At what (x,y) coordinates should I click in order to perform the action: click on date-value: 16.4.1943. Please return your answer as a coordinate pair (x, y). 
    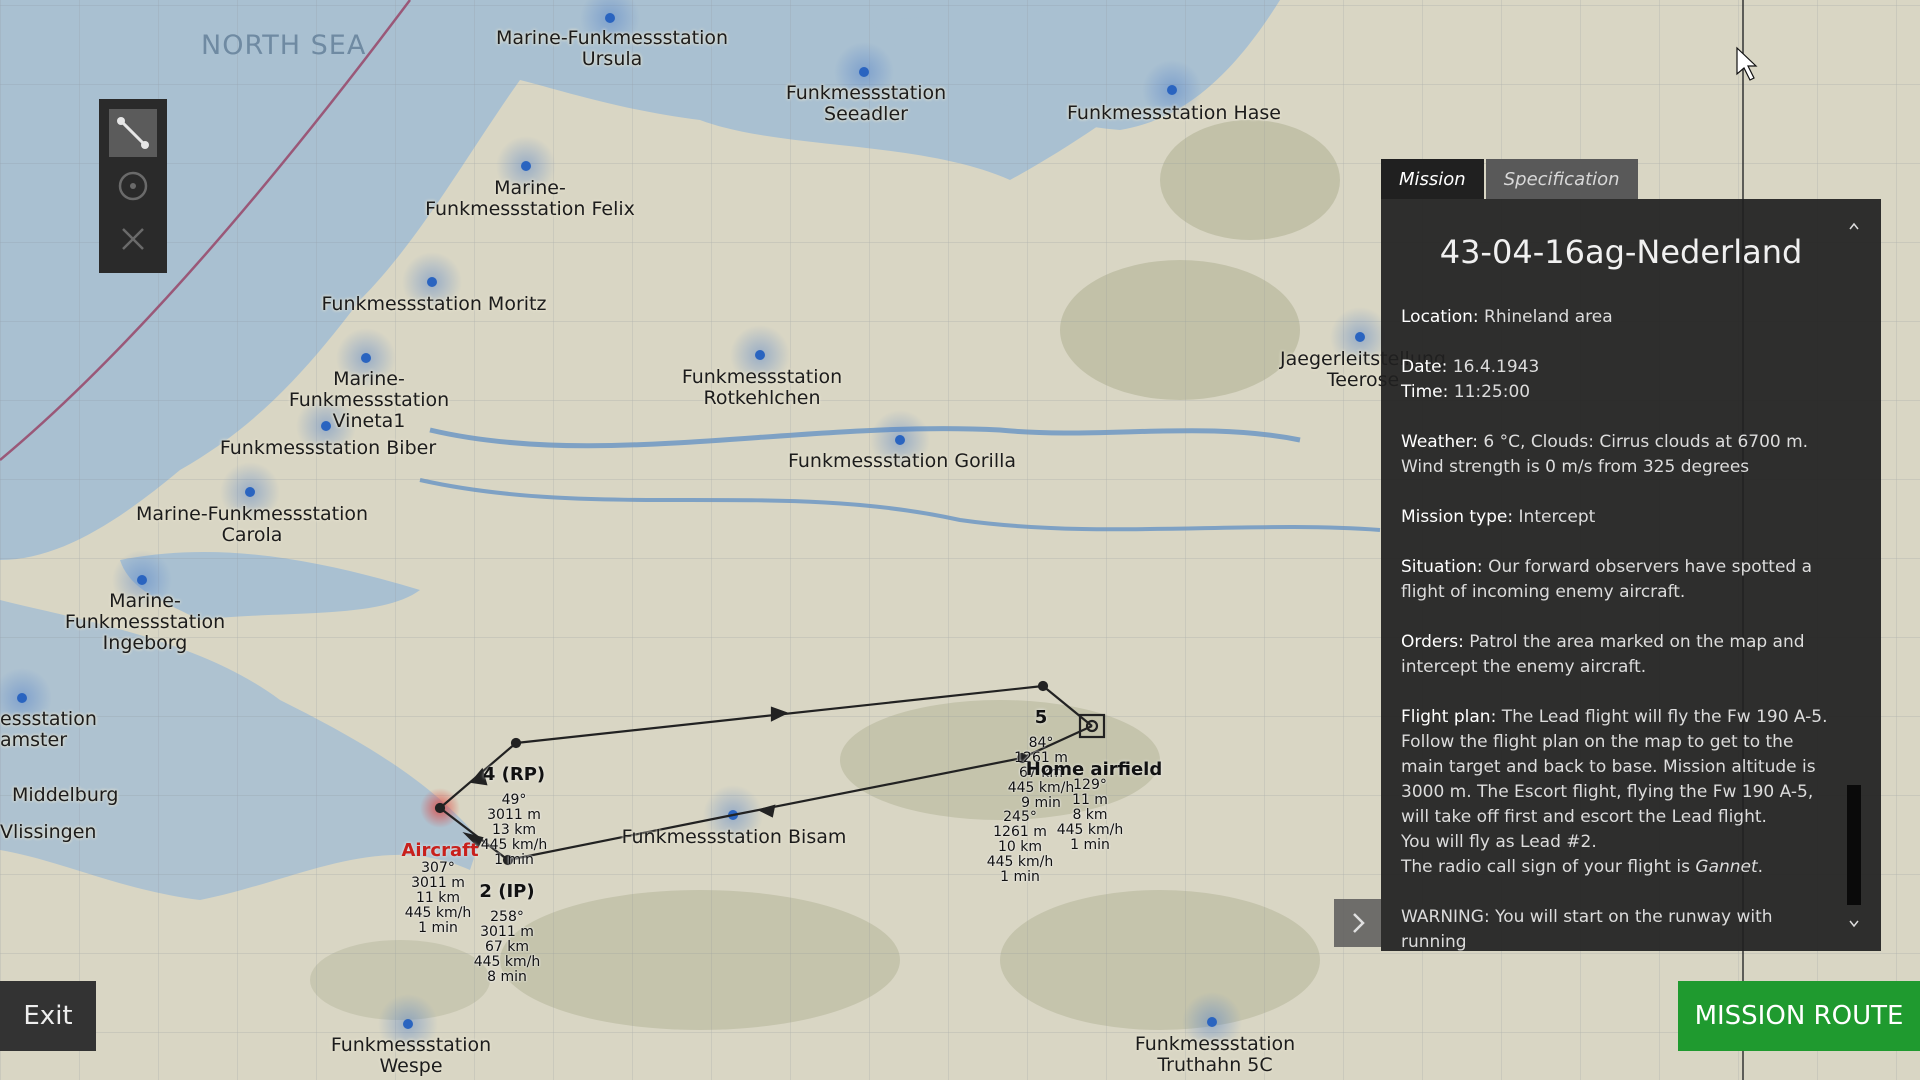
    Looking at the image, I should click on (1493, 367).